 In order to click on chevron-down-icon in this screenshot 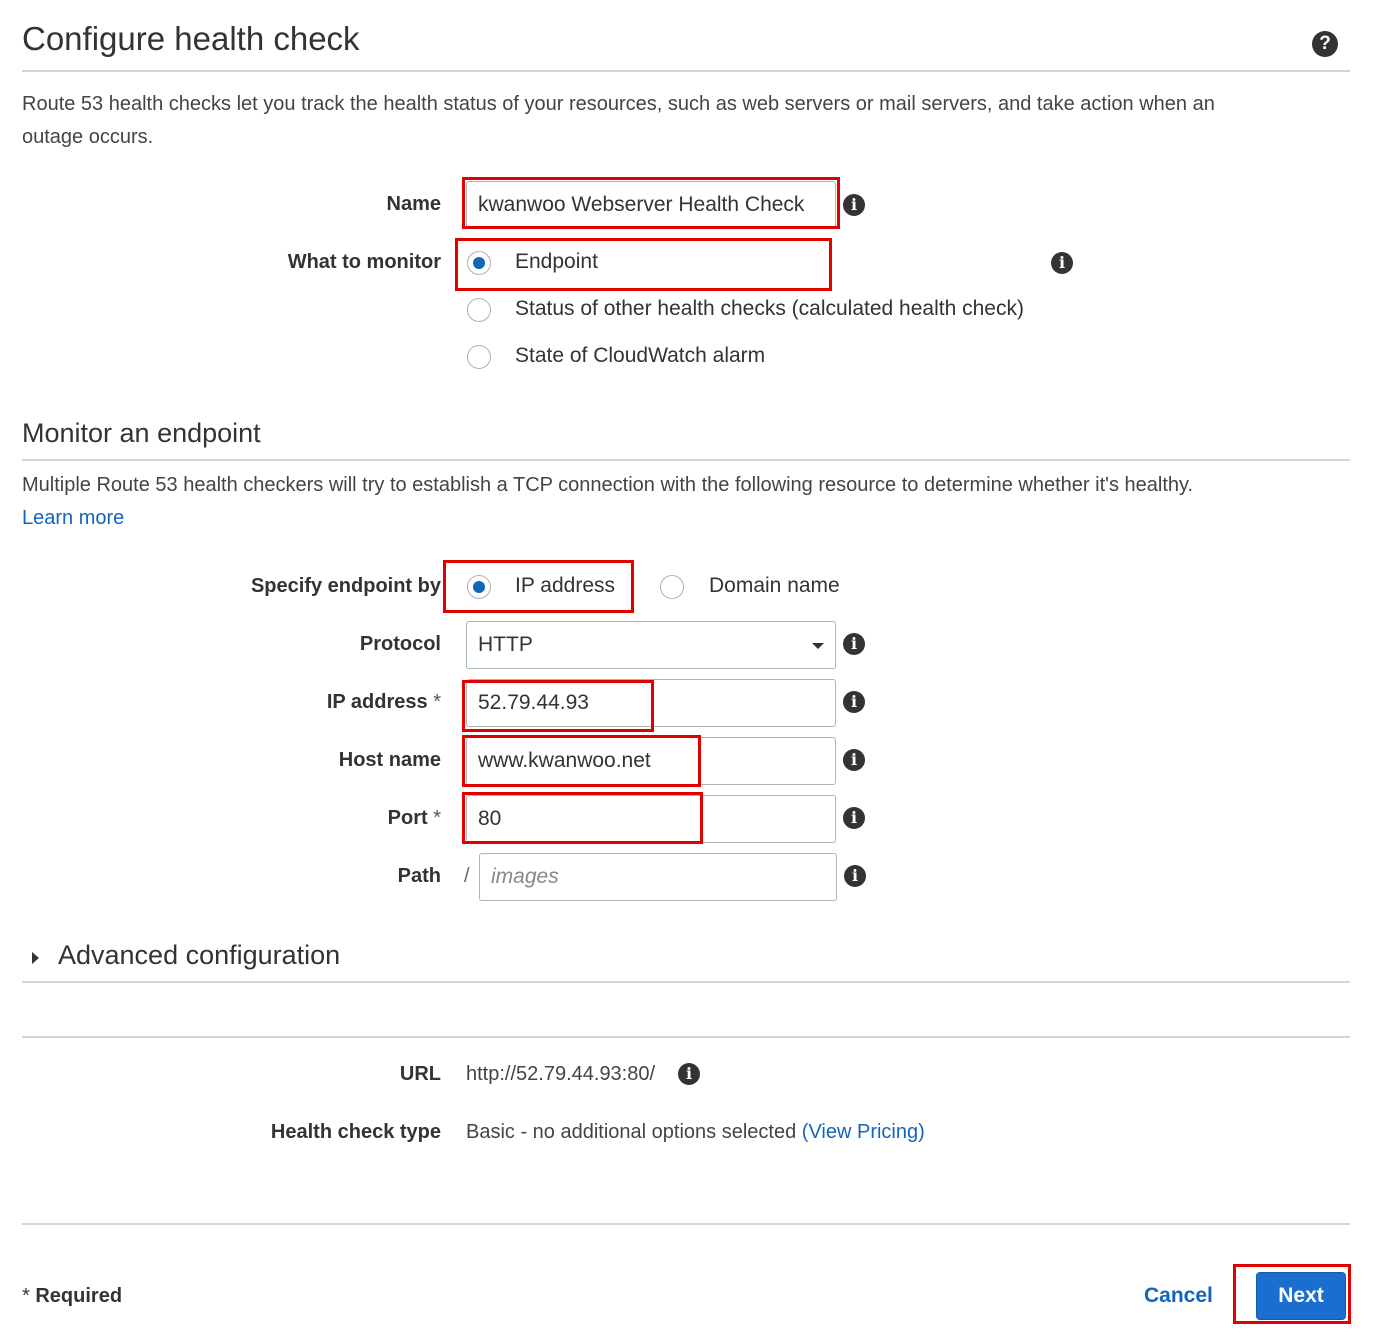, I will do `click(818, 646)`.